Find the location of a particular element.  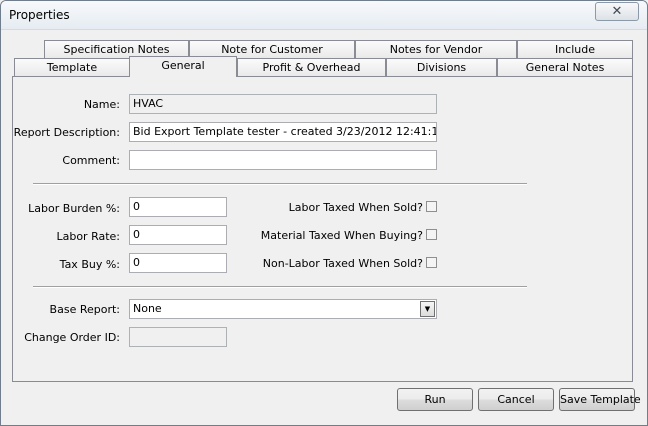

labor-rate-field: 0 is located at coordinates (178, 235).